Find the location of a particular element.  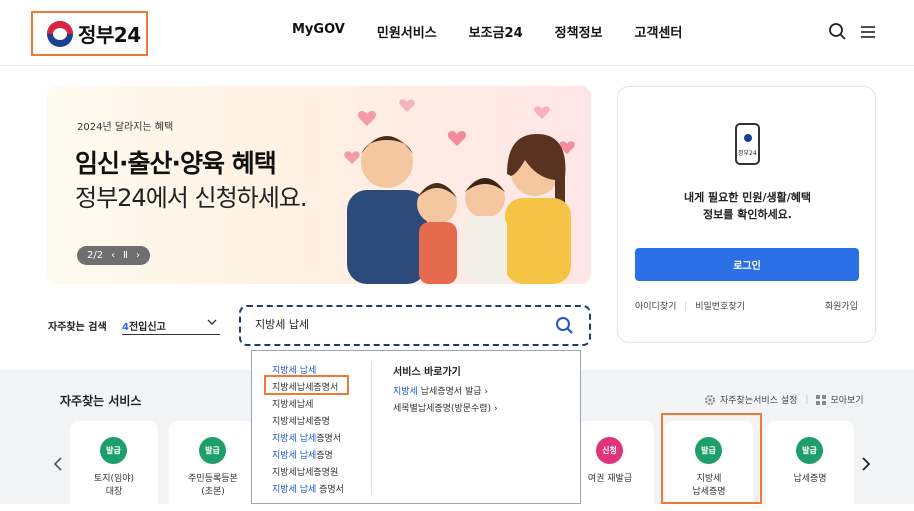

suggestion-item: 지방세납세증명 is located at coordinates (308, 422).